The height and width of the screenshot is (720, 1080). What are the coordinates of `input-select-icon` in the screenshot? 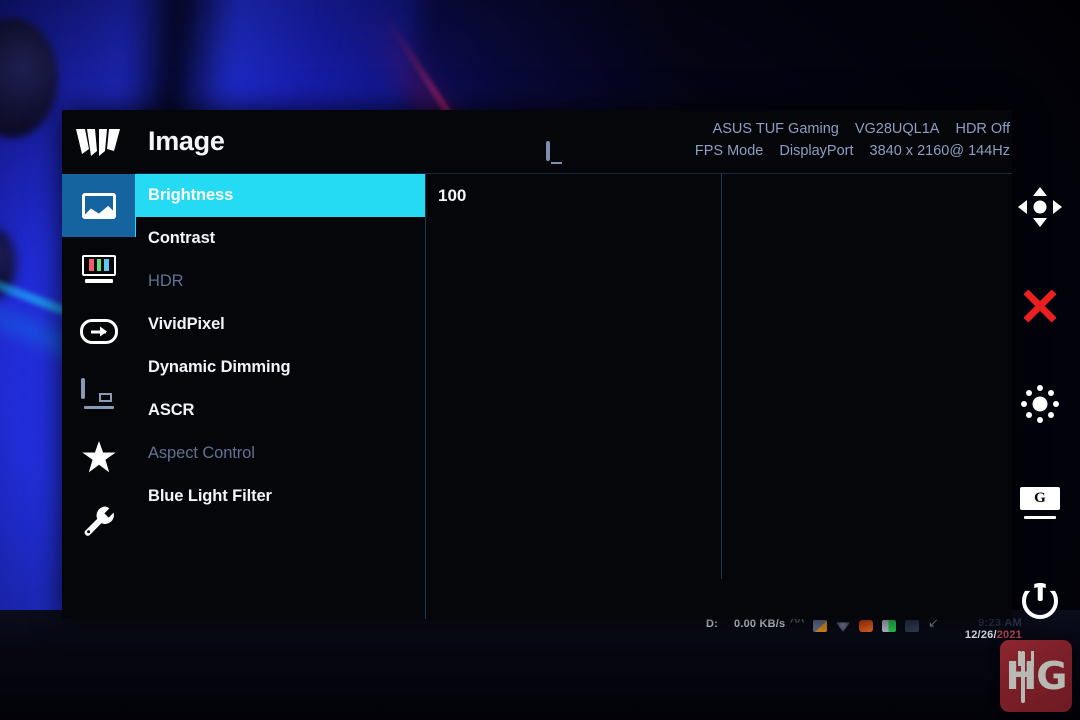 It's located at (99, 331).